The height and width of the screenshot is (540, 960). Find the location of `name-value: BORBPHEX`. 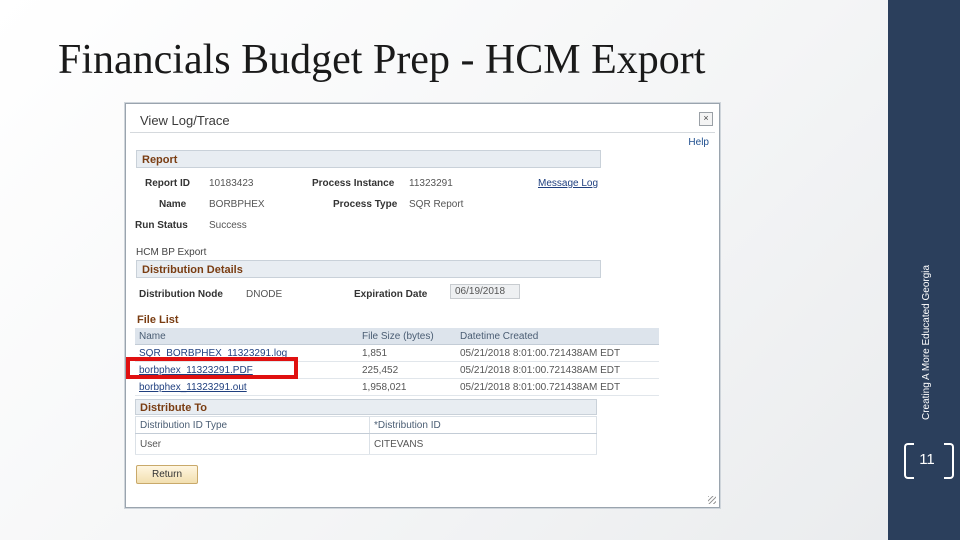

name-value: BORBPHEX is located at coordinates (237, 204).